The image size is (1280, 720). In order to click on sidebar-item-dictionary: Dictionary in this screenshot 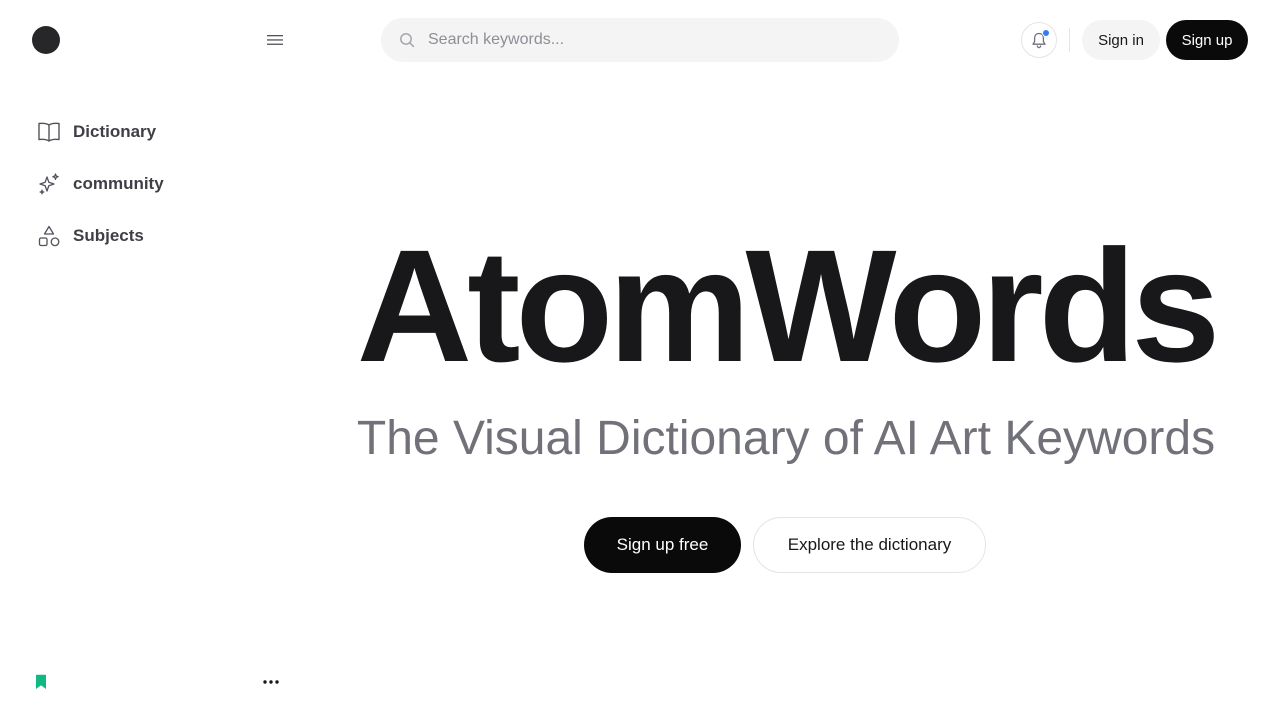, I will do `click(96, 132)`.